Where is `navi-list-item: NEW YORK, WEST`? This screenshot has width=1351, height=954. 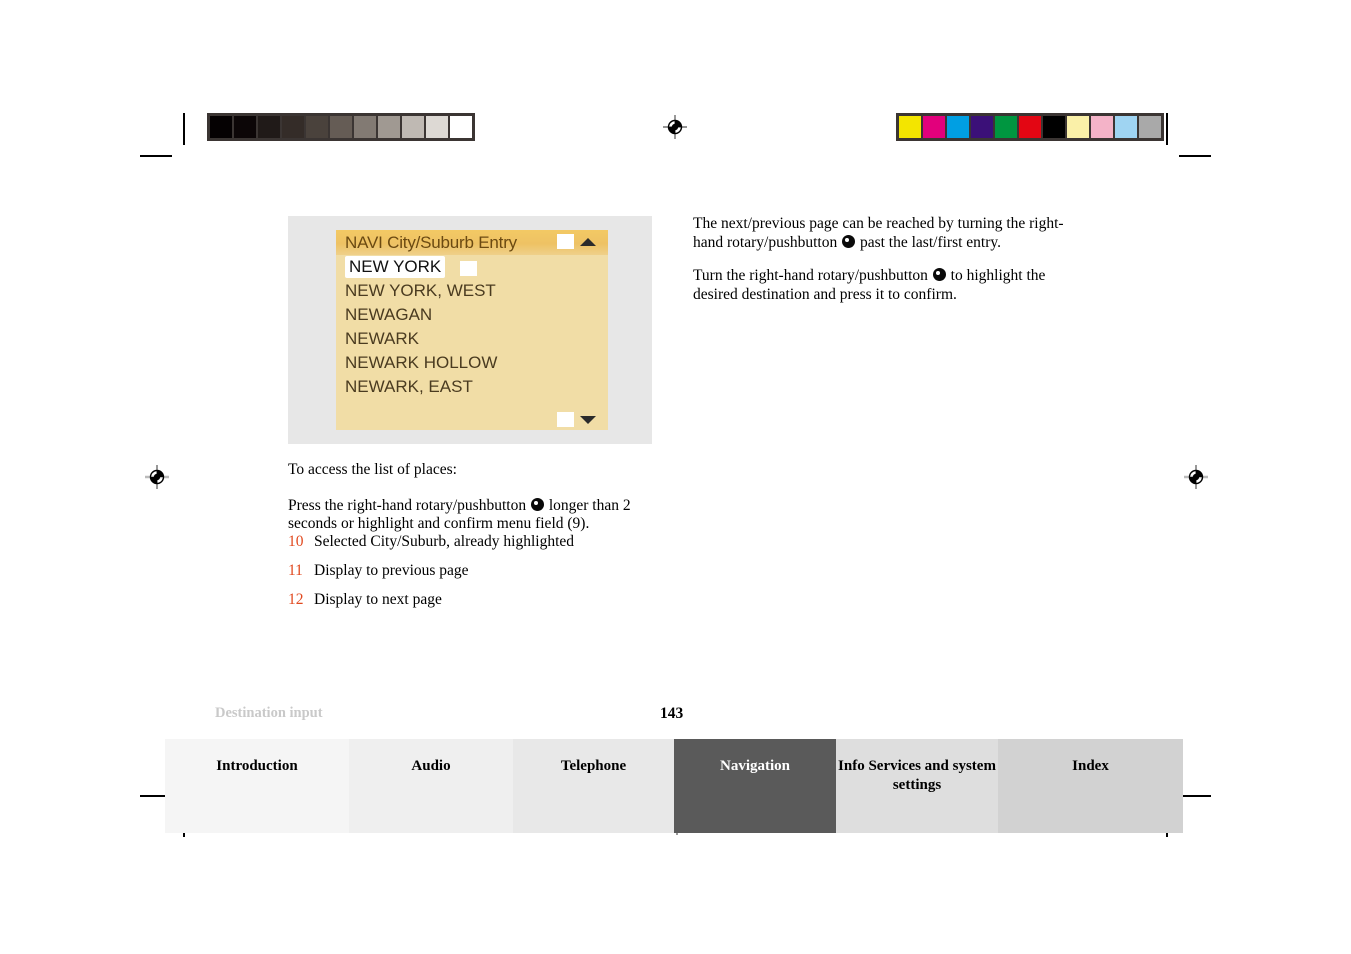
navi-list-item: NEW YORK, WEST is located at coordinates (472, 291).